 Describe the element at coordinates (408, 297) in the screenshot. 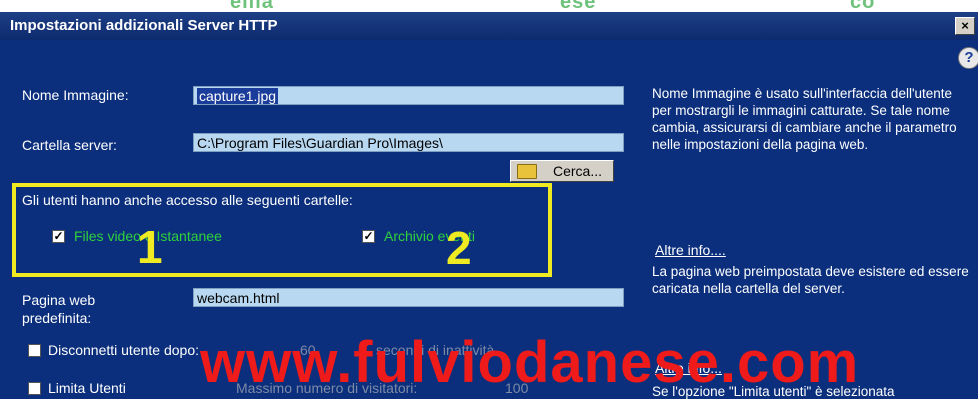

I see `default-page-input: webcam.html` at that location.